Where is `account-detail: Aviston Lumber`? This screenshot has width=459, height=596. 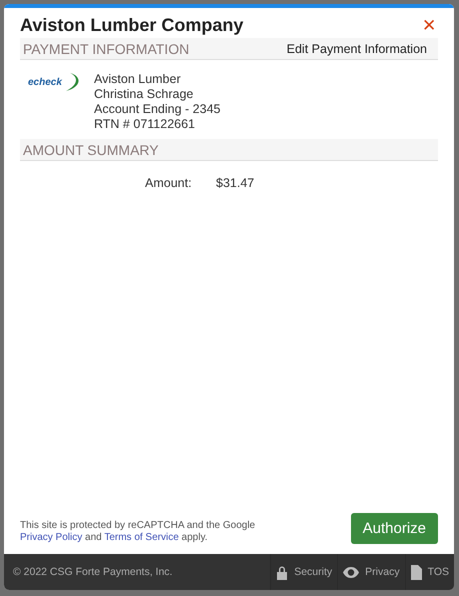
account-detail: Aviston Lumber is located at coordinates (138, 79).